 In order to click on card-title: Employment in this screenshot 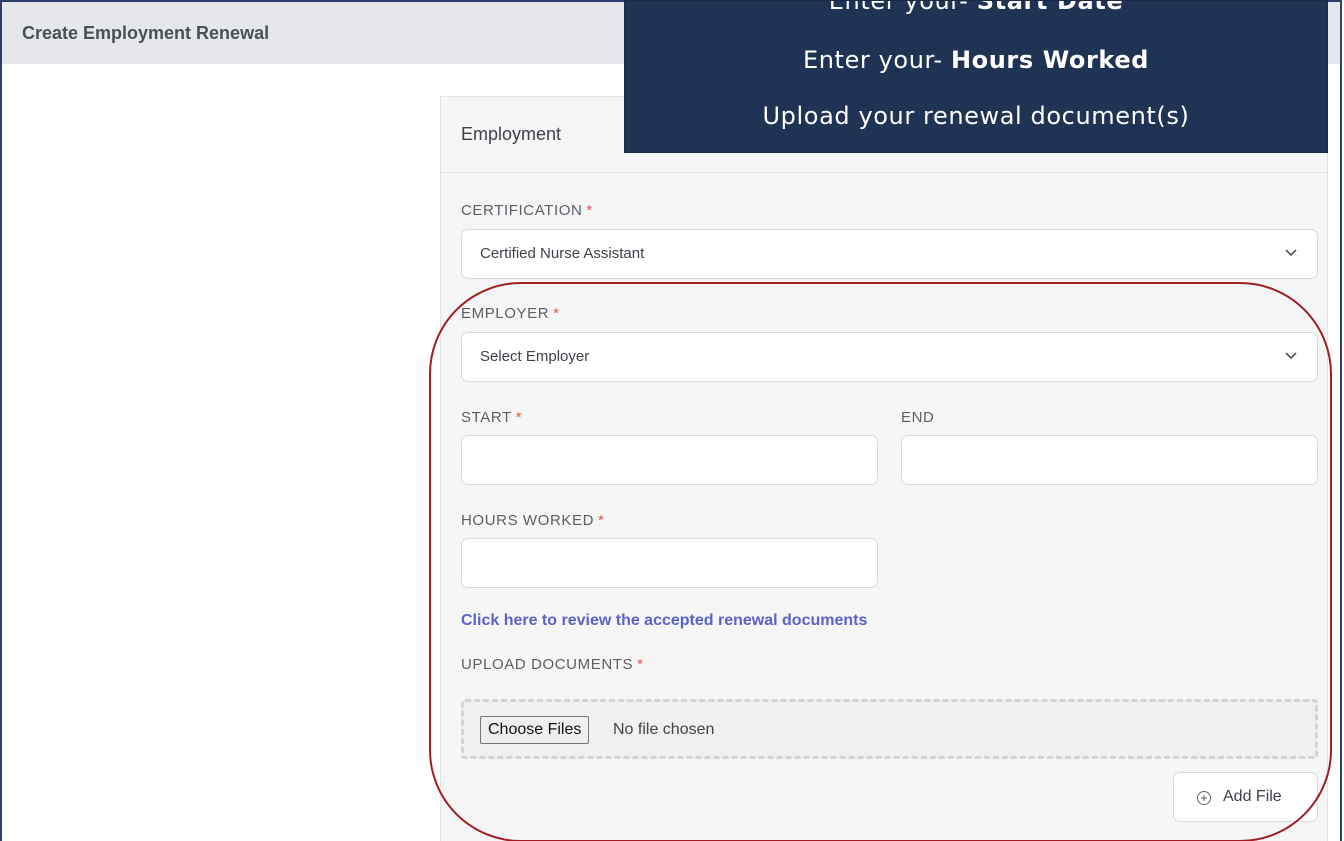, I will do `click(511, 134)`.